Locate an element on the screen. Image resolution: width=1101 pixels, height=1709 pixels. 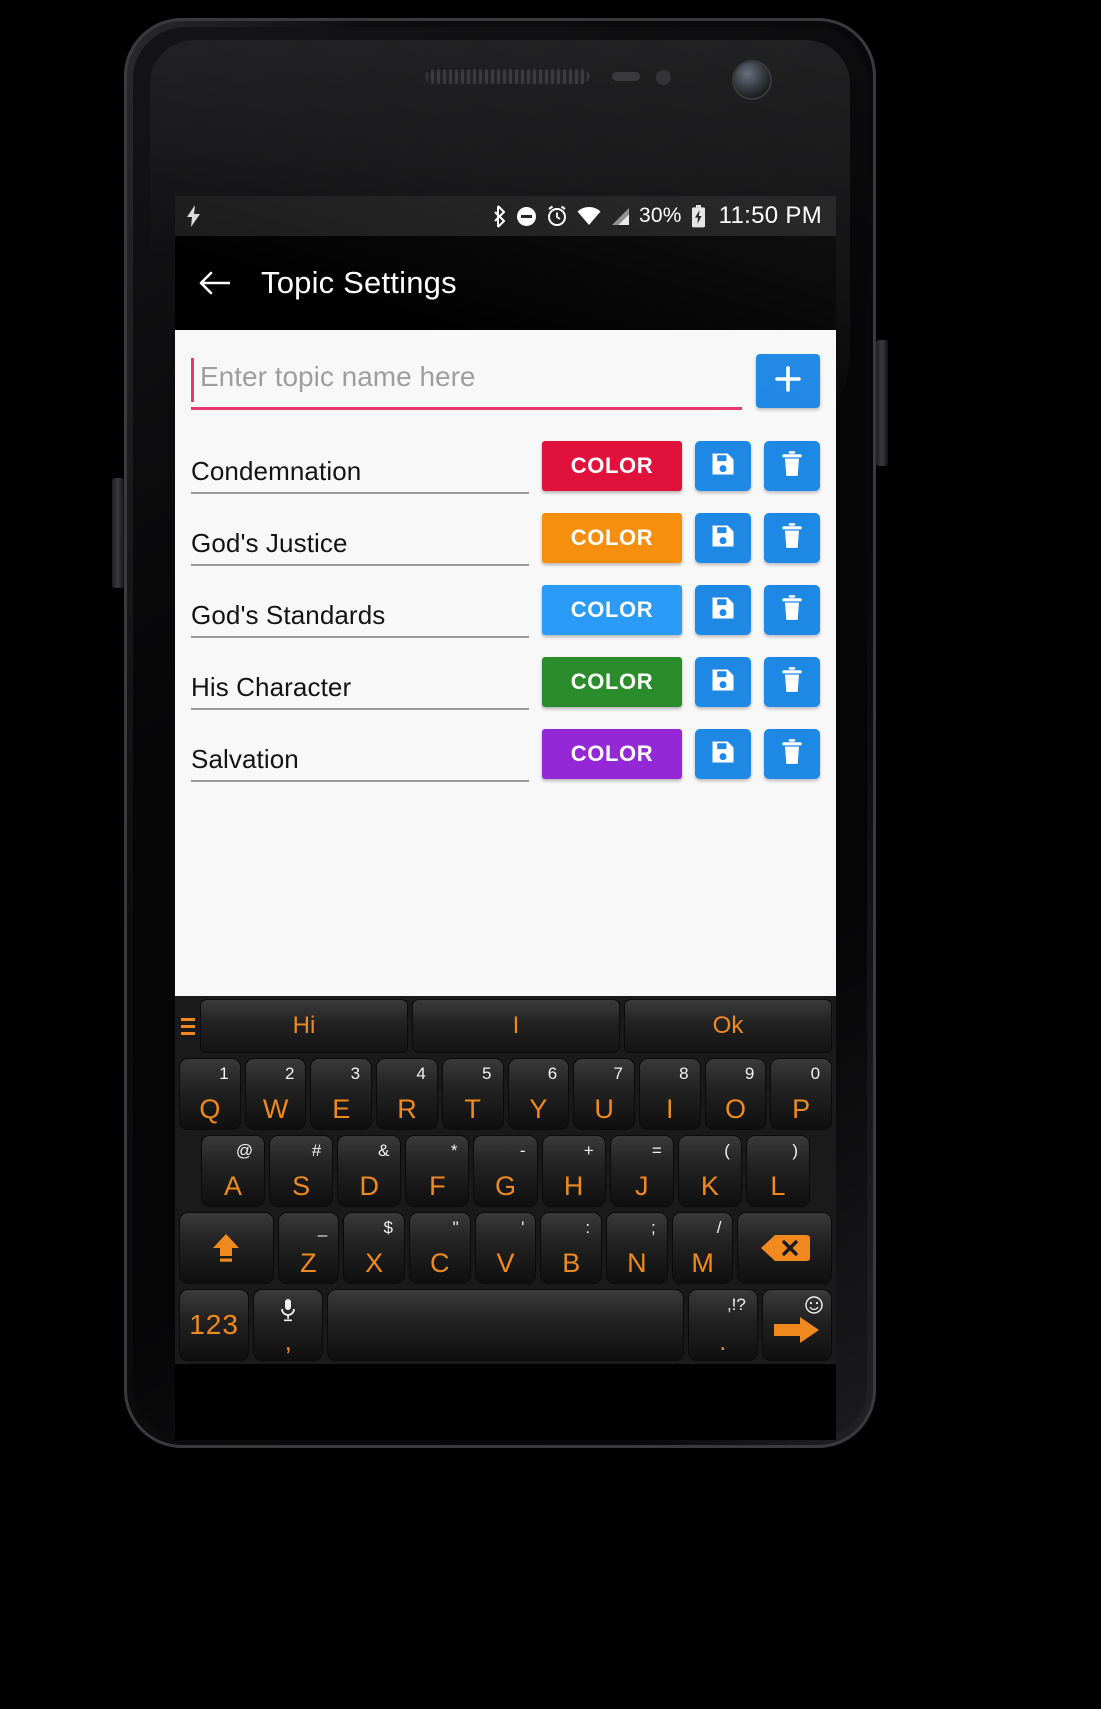
key-alt: 8 is located at coordinates (684, 1073).